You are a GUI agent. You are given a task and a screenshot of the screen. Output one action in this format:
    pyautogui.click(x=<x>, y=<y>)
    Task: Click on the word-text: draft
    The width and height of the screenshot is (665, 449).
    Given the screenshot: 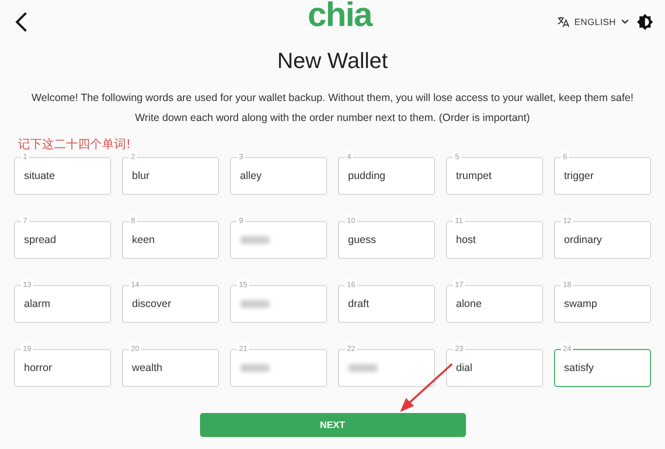 What is the action you would take?
    pyautogui.click(x=359, y=304)
    